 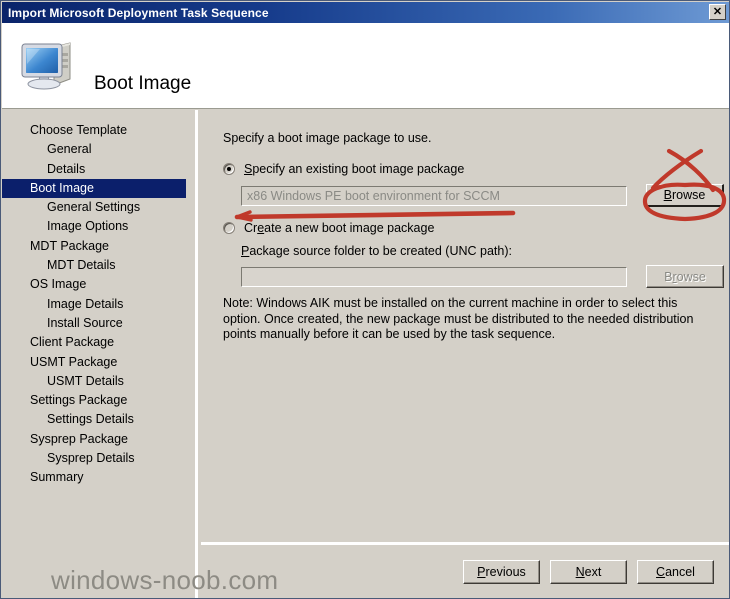 I want to click on radio-create-package-label: Create a new boot image package, so click(x=339, y=228).